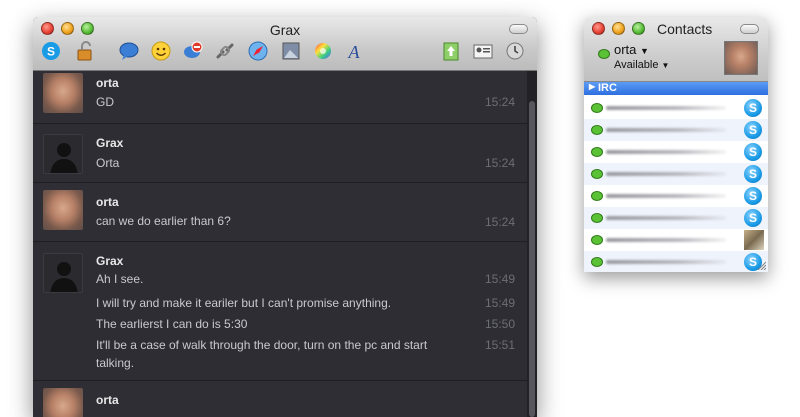  I want to click on send-file-icon, so click(451, 51).